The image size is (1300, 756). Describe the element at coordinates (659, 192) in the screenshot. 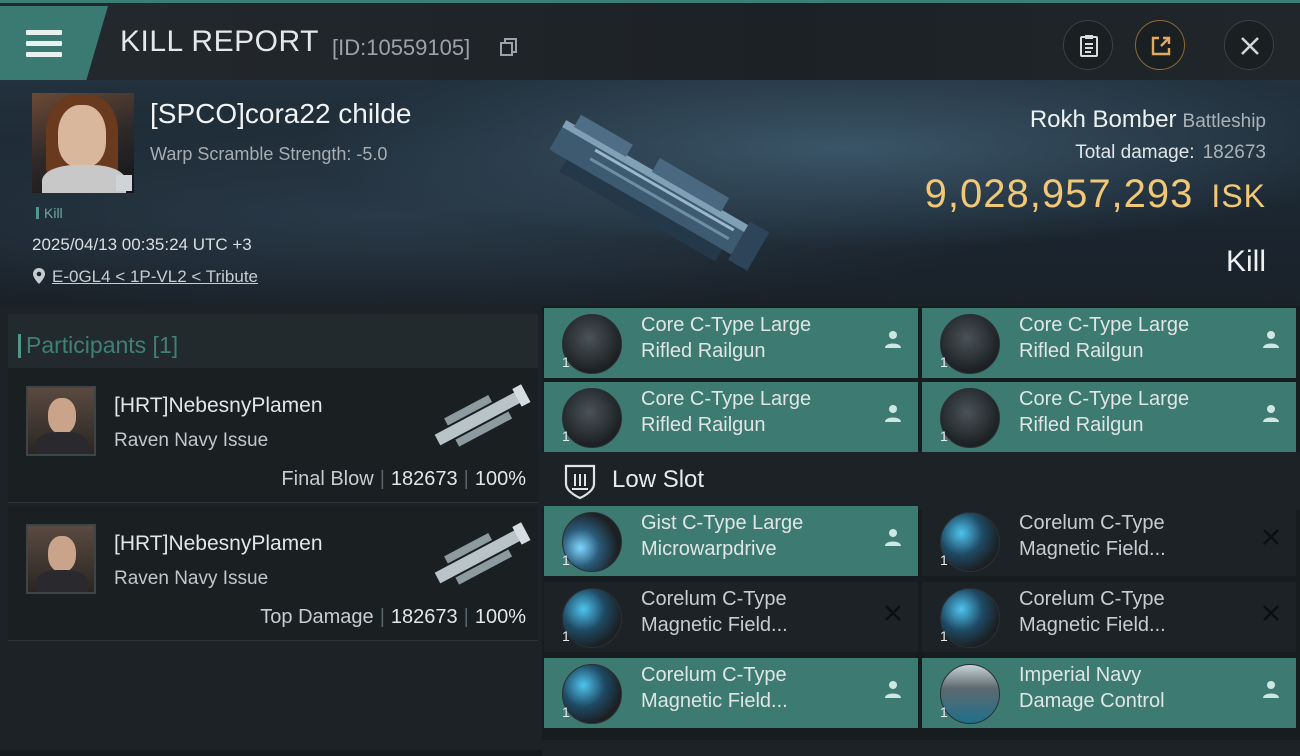

I see `ship-image` at that location.